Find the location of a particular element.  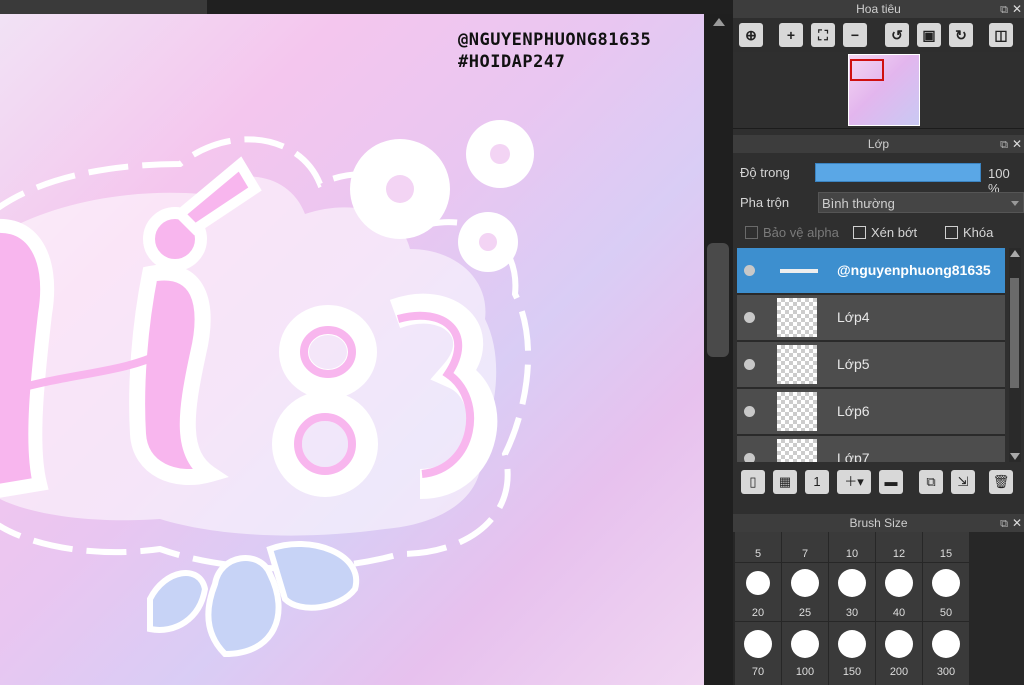

new-1bit-layer-icon: 1 is located at coordinates (817, 482).